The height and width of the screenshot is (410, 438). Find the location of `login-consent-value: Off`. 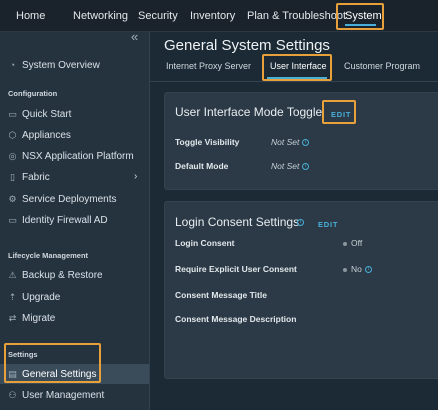

login-consent-value: Off is located at coordinates (352, 243).